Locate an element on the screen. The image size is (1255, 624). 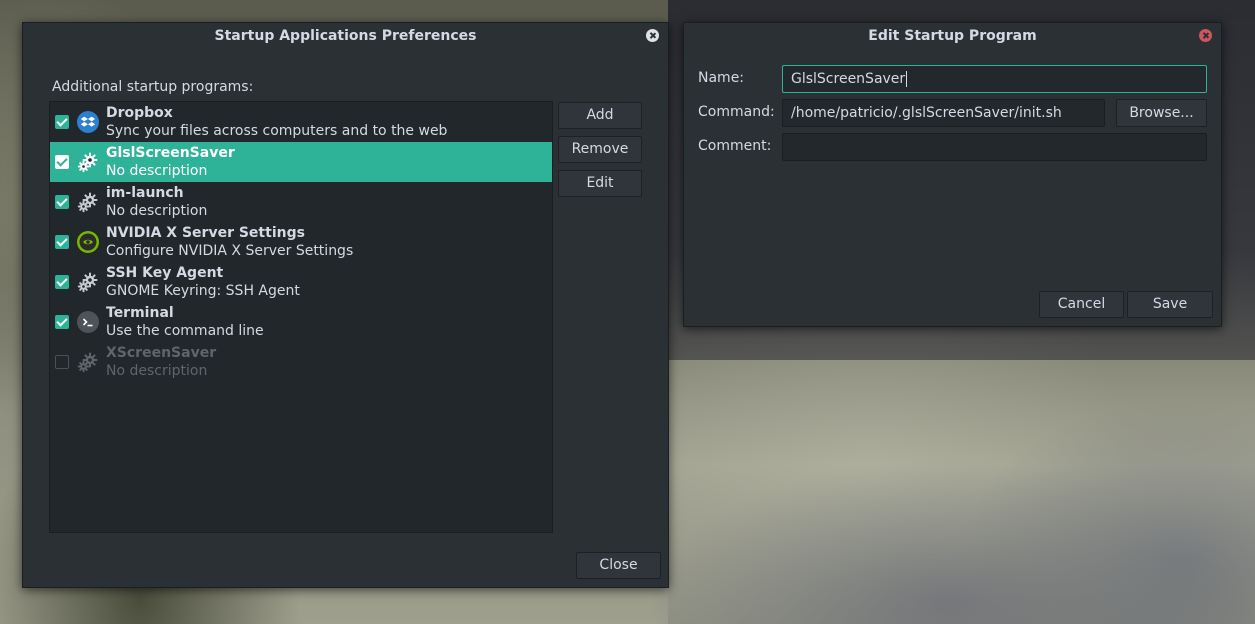
program-description: GNOME Keyring: SSH Agent is located at coordinates (203, 291).